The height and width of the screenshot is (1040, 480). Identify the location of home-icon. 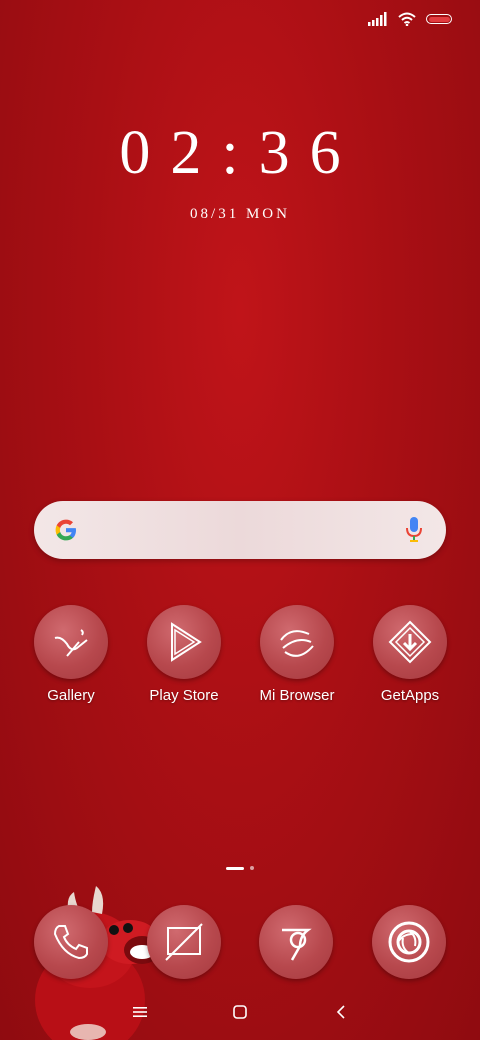
(240, 1012).